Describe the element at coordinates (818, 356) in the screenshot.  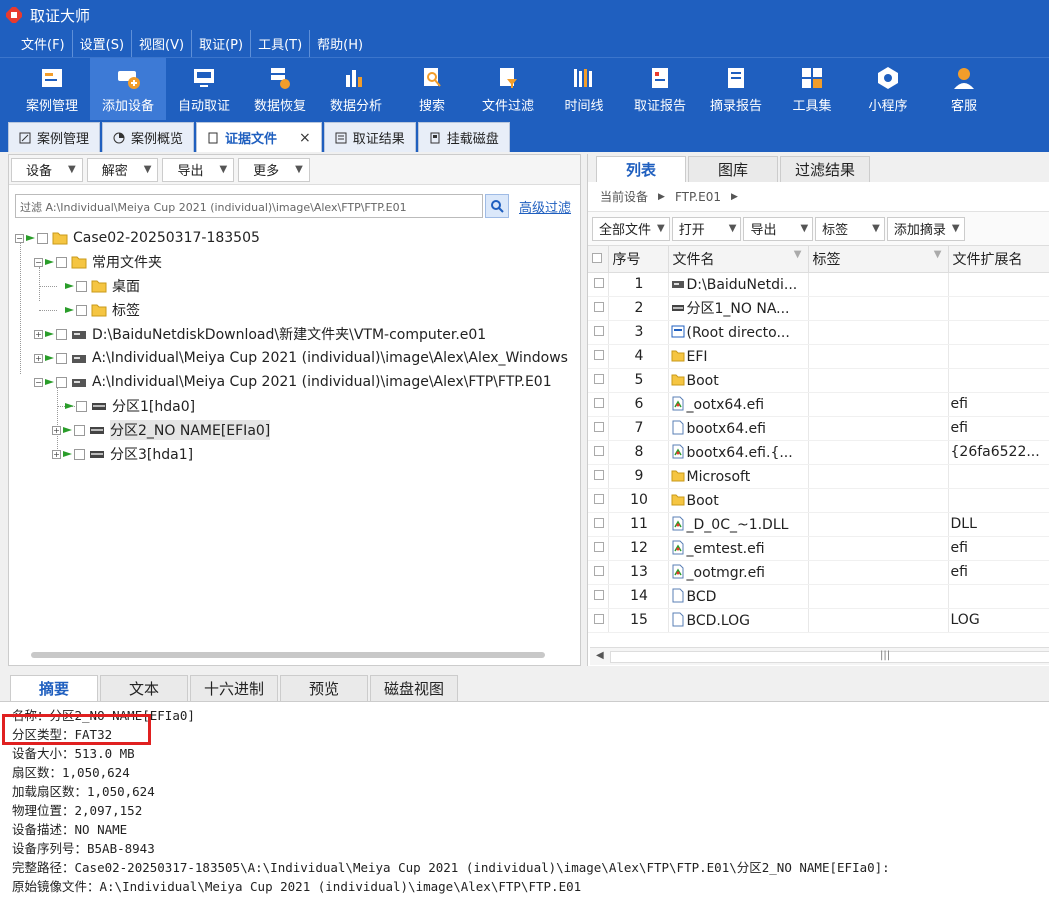
I see `table-row: 4 EFI` at that location.